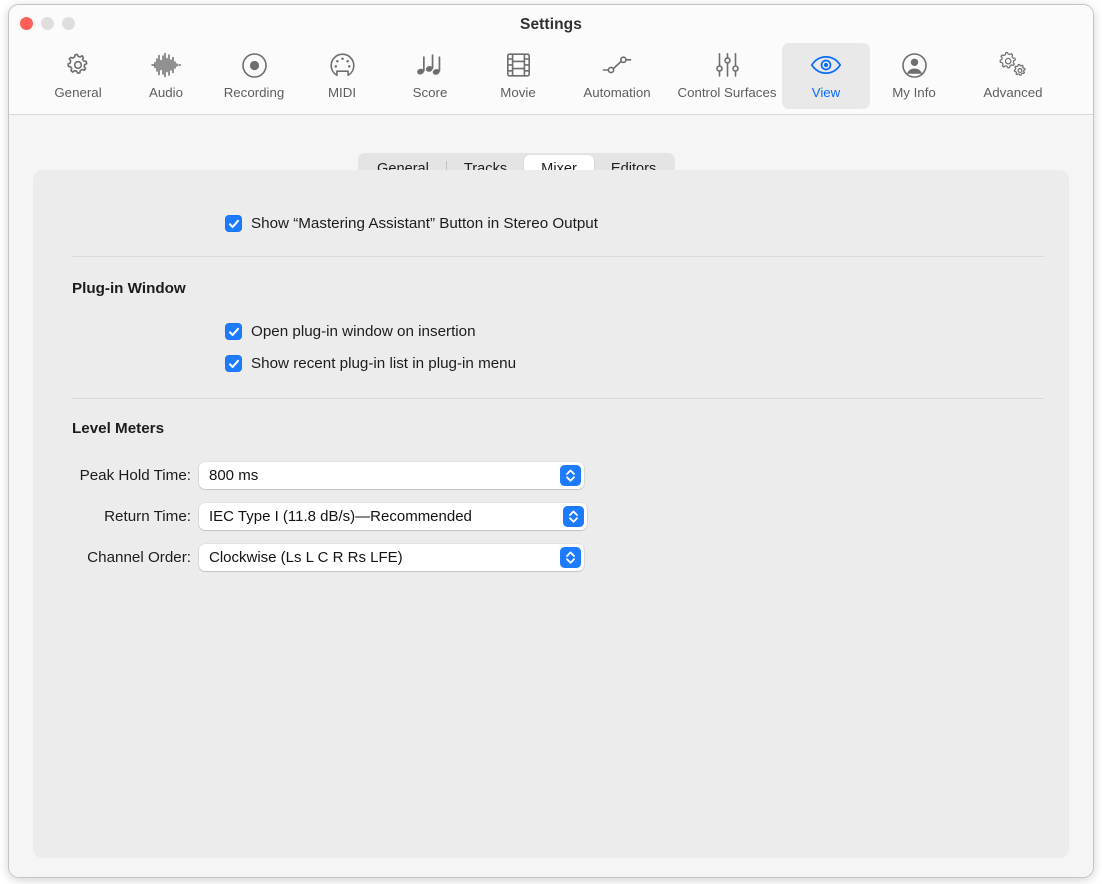 The width and height of the screenshot is (1102, 884). I want to click on toolbar-label: My Info, so click(914, 92).